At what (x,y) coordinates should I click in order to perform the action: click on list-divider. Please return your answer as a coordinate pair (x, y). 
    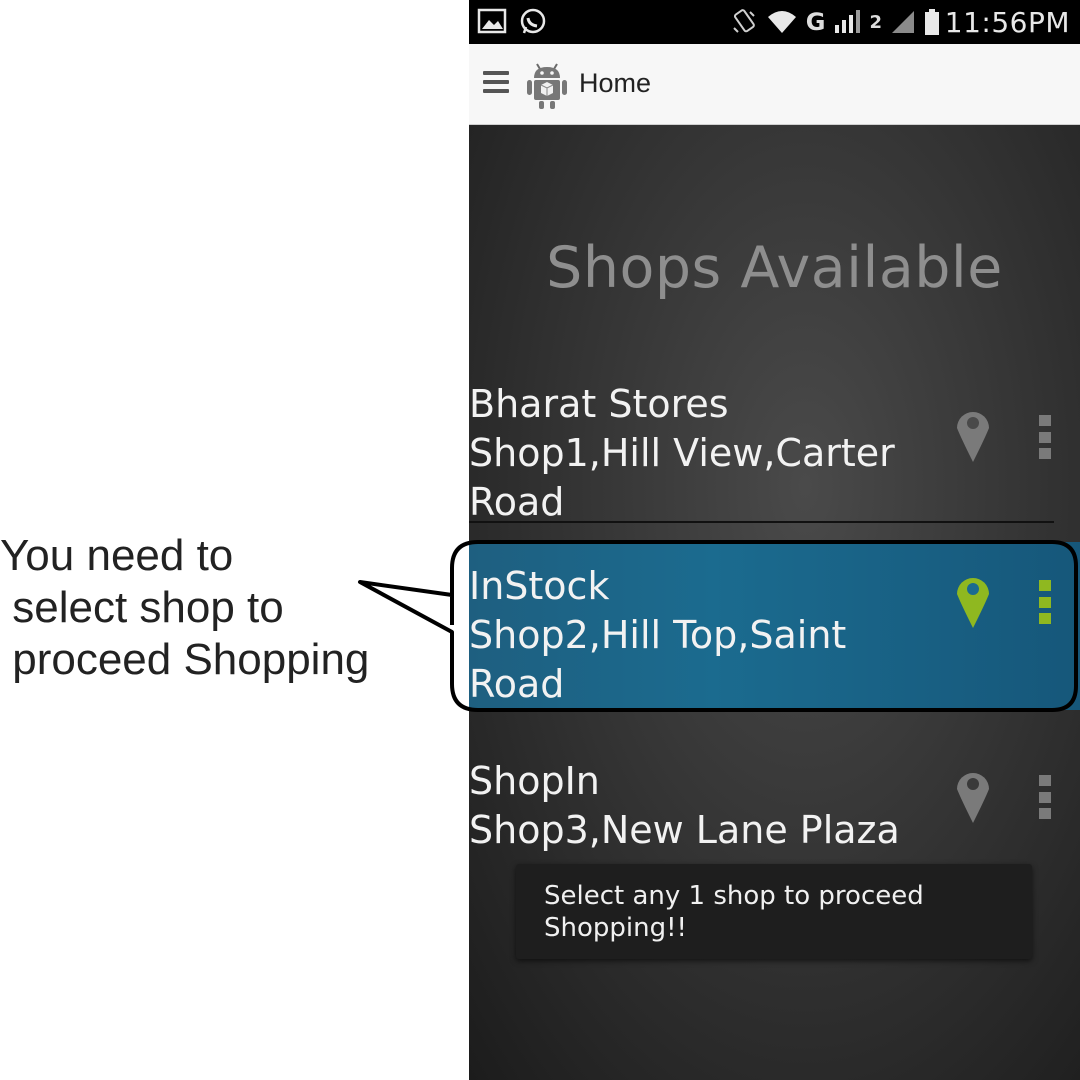
    Looking at the image, I should click on (761, 522).